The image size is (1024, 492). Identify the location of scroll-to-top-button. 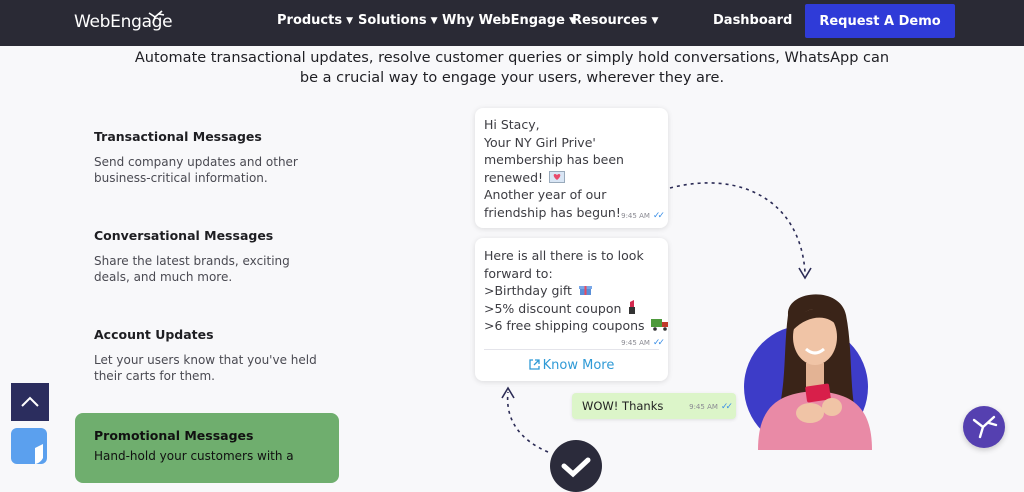
(30, 402).